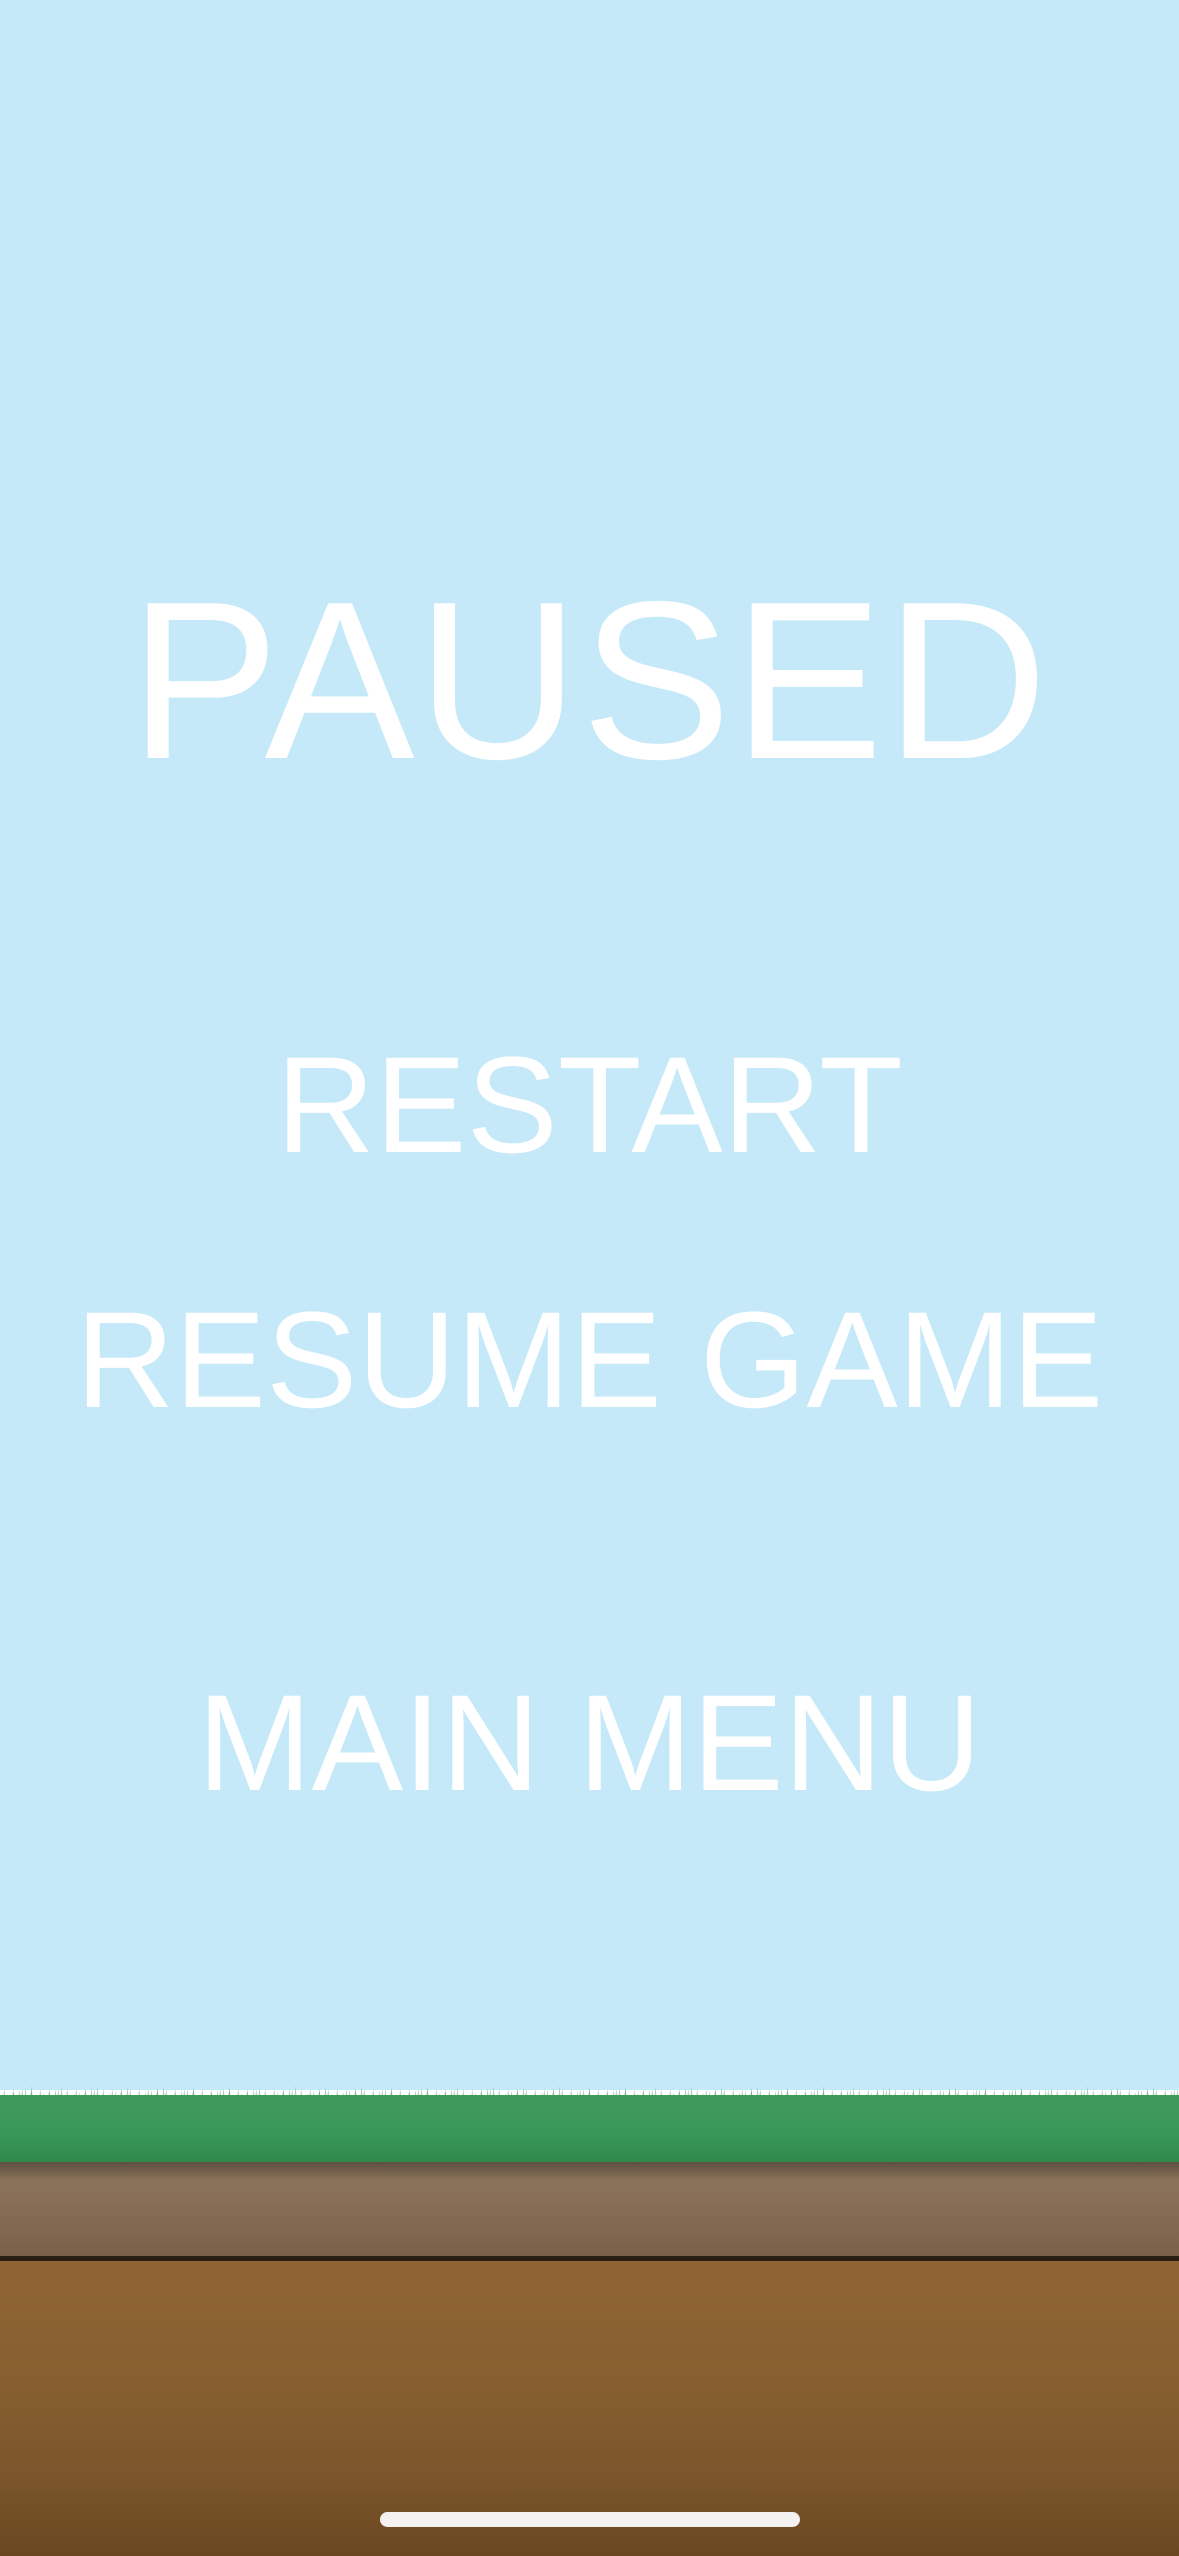 The height and width of the screenshot is (2556, 1179). I want to click on main-menu-button: MAIN MENU, so click(589, 1744).